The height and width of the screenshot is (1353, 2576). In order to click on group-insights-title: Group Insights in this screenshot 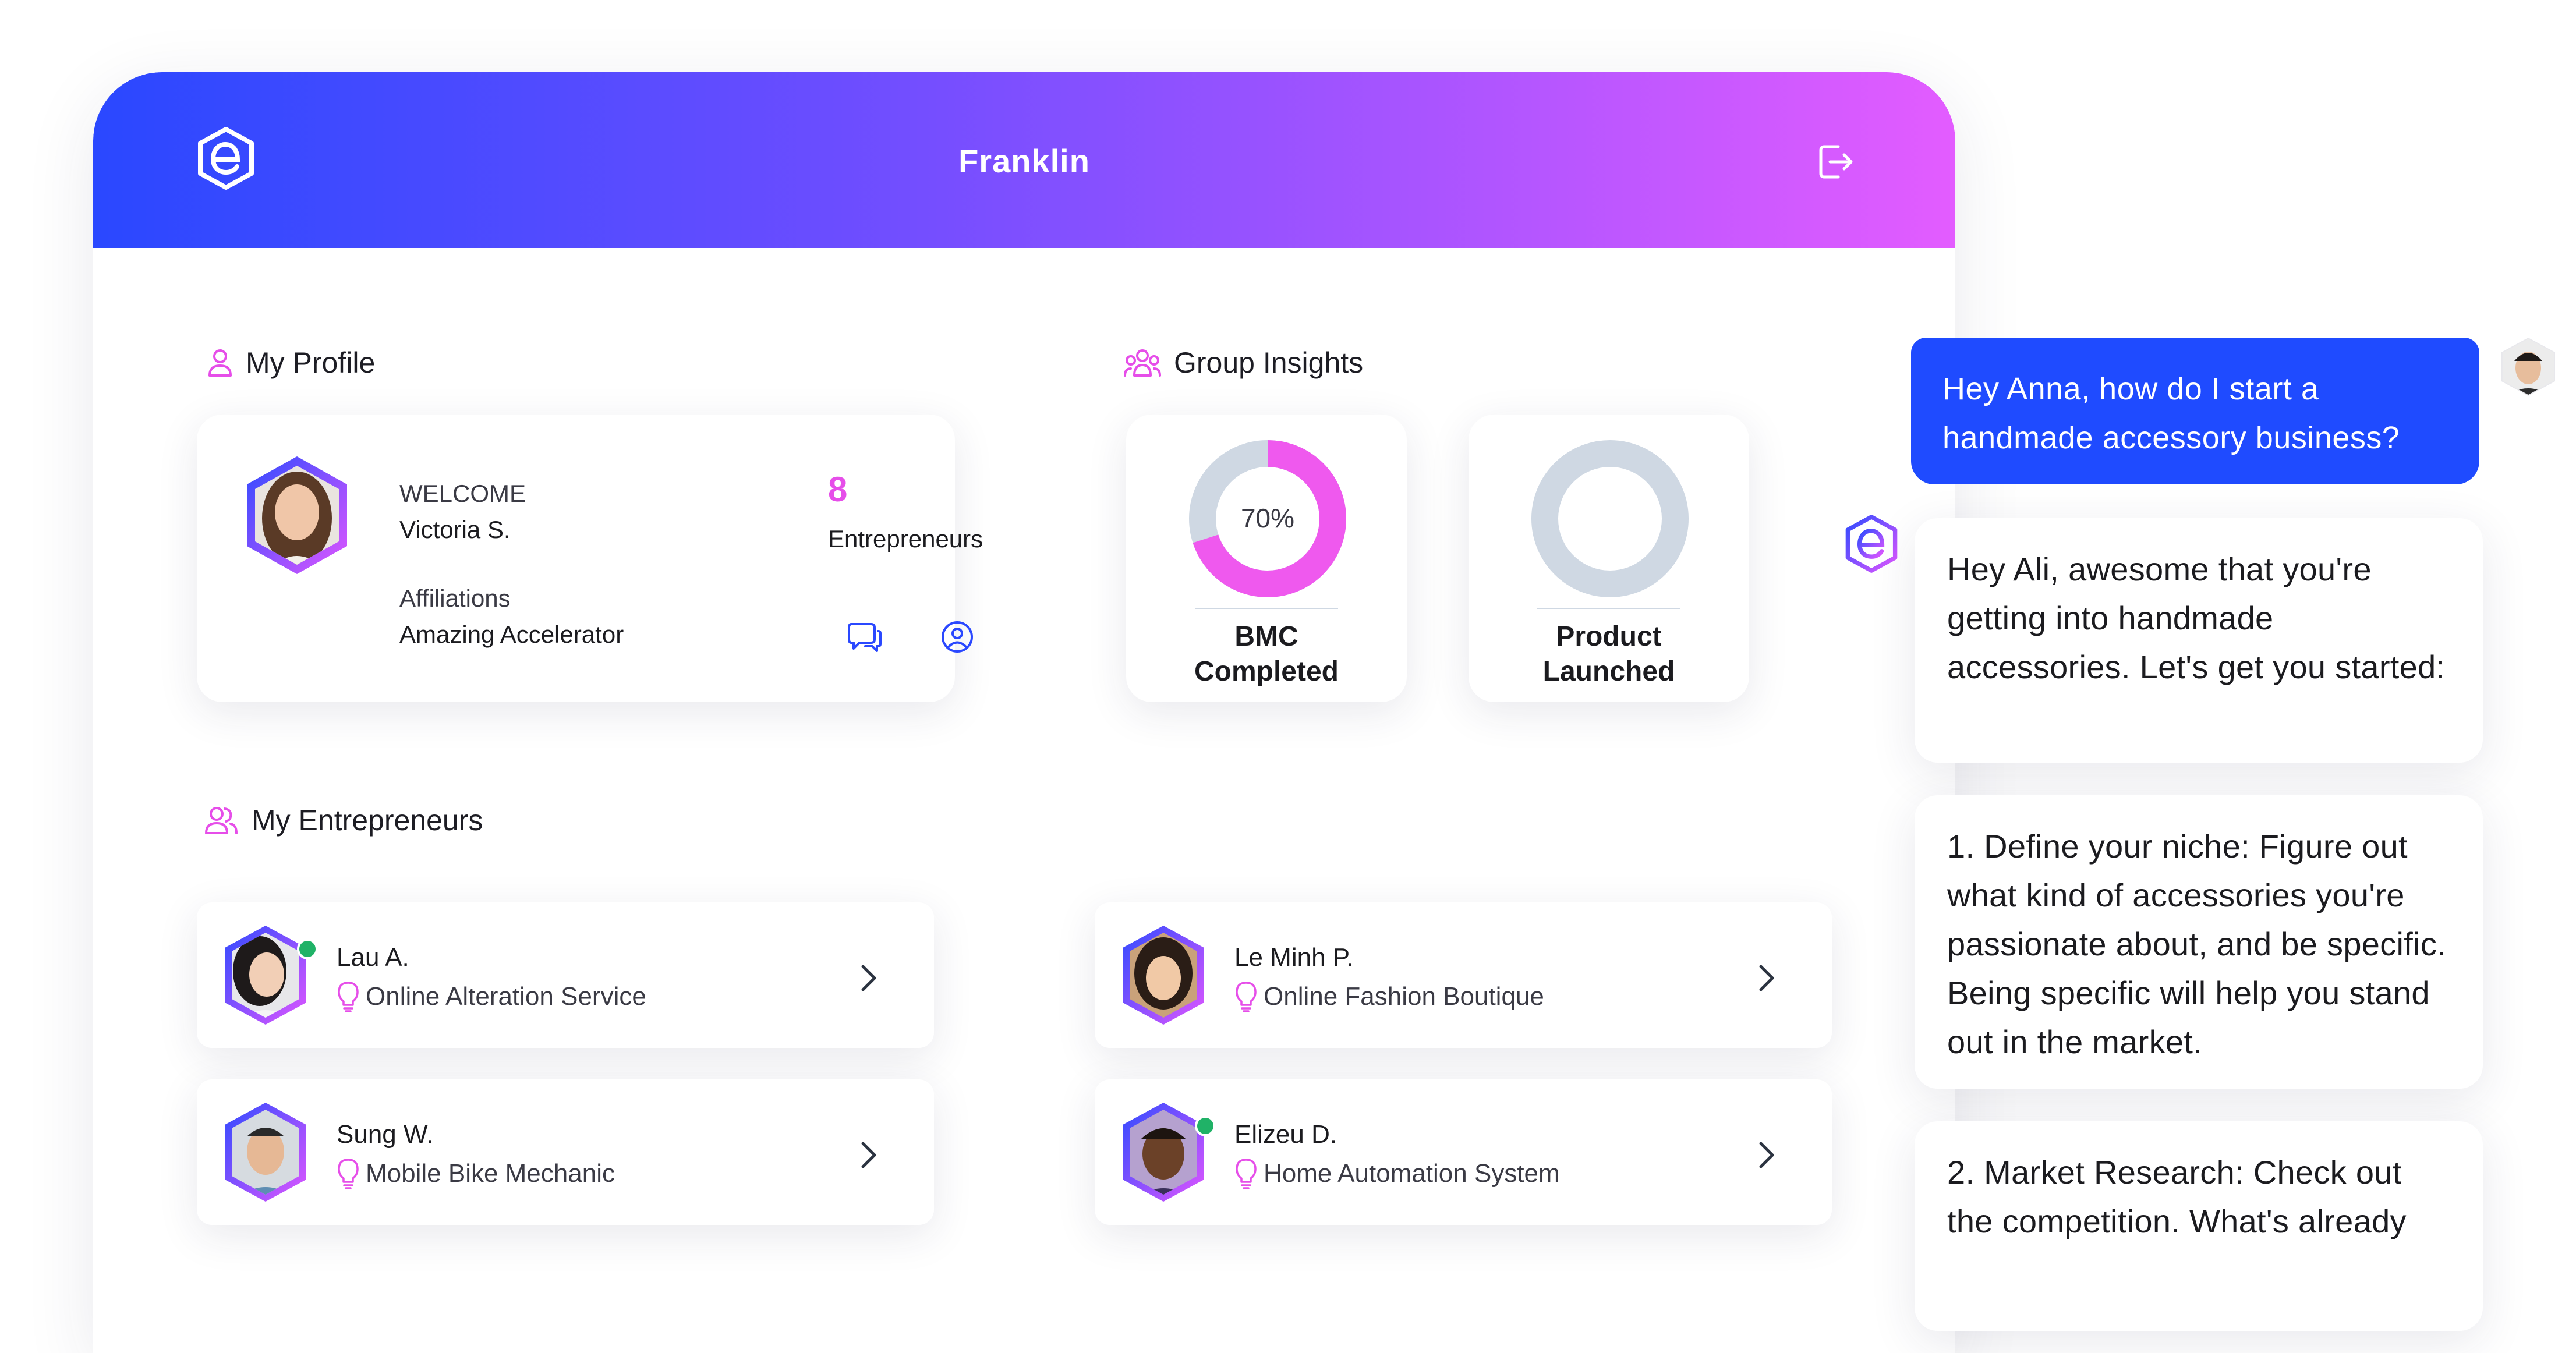, I will do `click(1269, 363)`.